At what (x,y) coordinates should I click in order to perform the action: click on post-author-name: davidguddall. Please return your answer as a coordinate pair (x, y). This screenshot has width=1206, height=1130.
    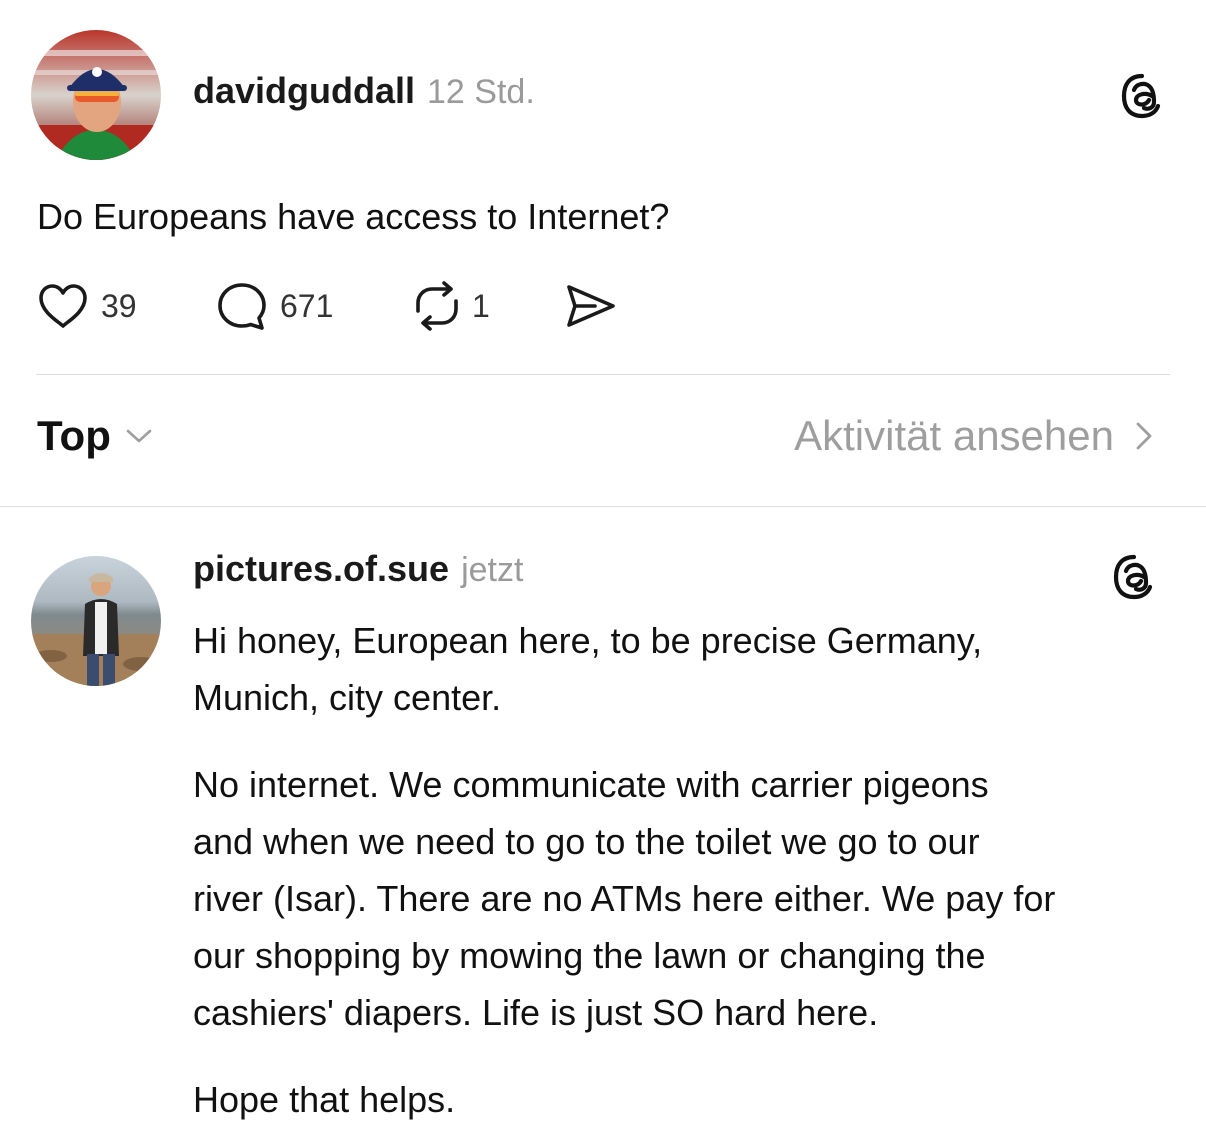
    Looking at the image, I should click on (304, 91).